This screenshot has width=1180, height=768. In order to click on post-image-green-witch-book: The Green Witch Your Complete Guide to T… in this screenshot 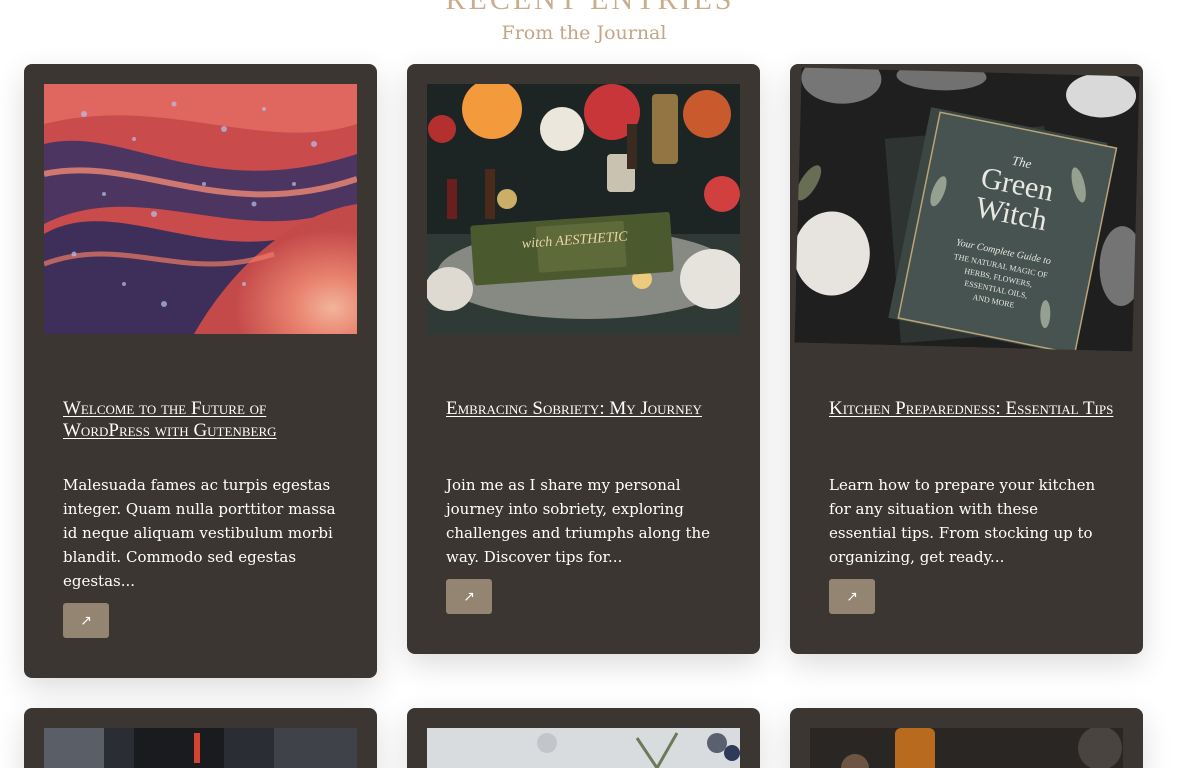, I will do `click(967, 209)`.